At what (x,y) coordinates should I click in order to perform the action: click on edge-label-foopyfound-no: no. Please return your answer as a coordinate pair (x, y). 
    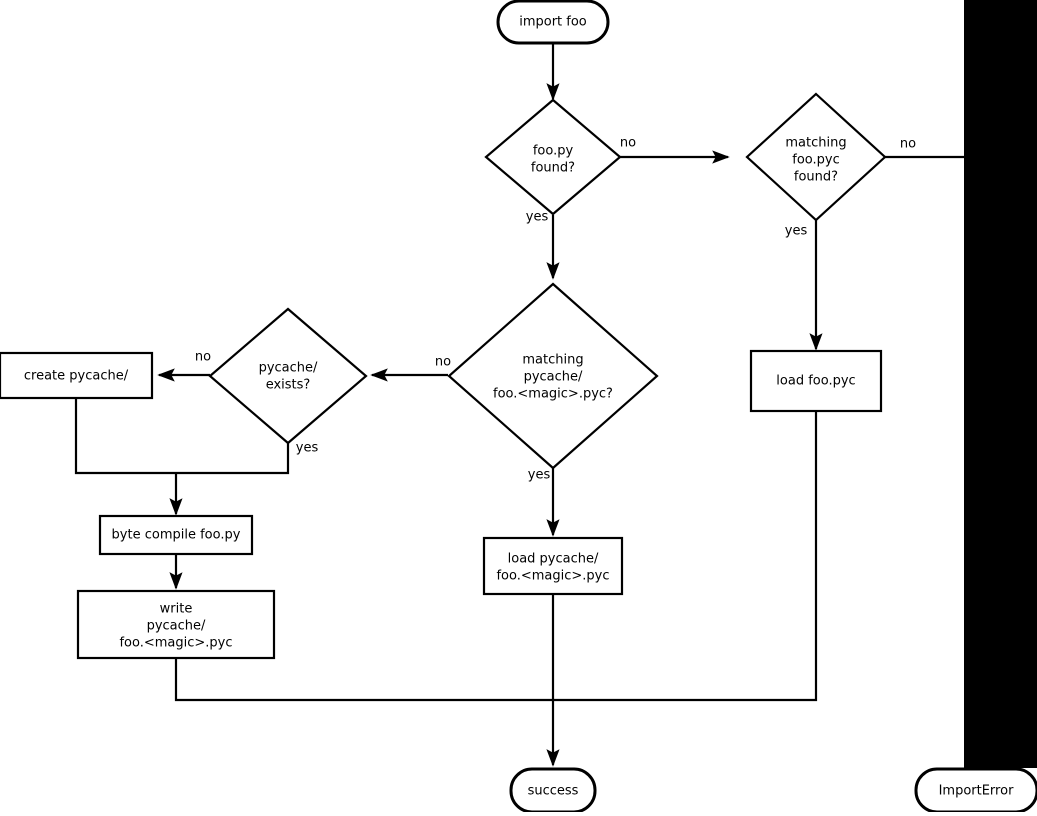
    Looking at the image, I should click on (628, 143).